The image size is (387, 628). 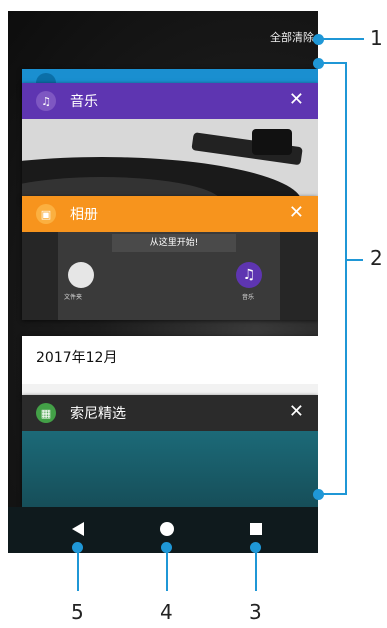 I want to click on callout-5-label: 5, so click(x=77, y=612).